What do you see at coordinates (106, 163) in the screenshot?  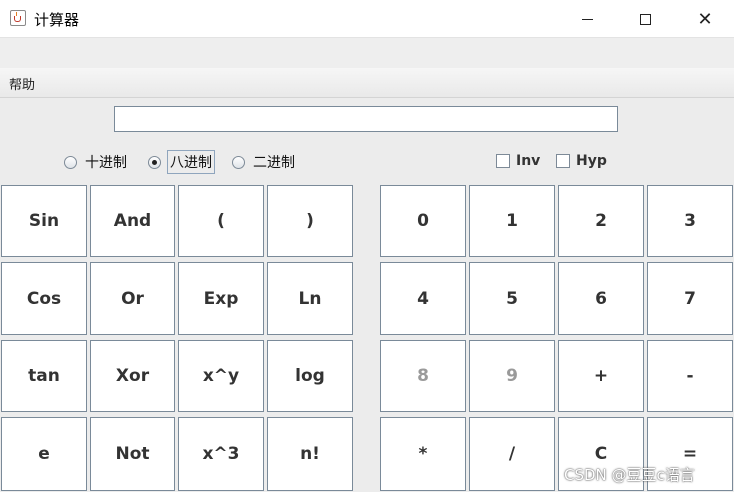 I see `radio-decimal-label: 十进制` at bounding box center [106, 163].